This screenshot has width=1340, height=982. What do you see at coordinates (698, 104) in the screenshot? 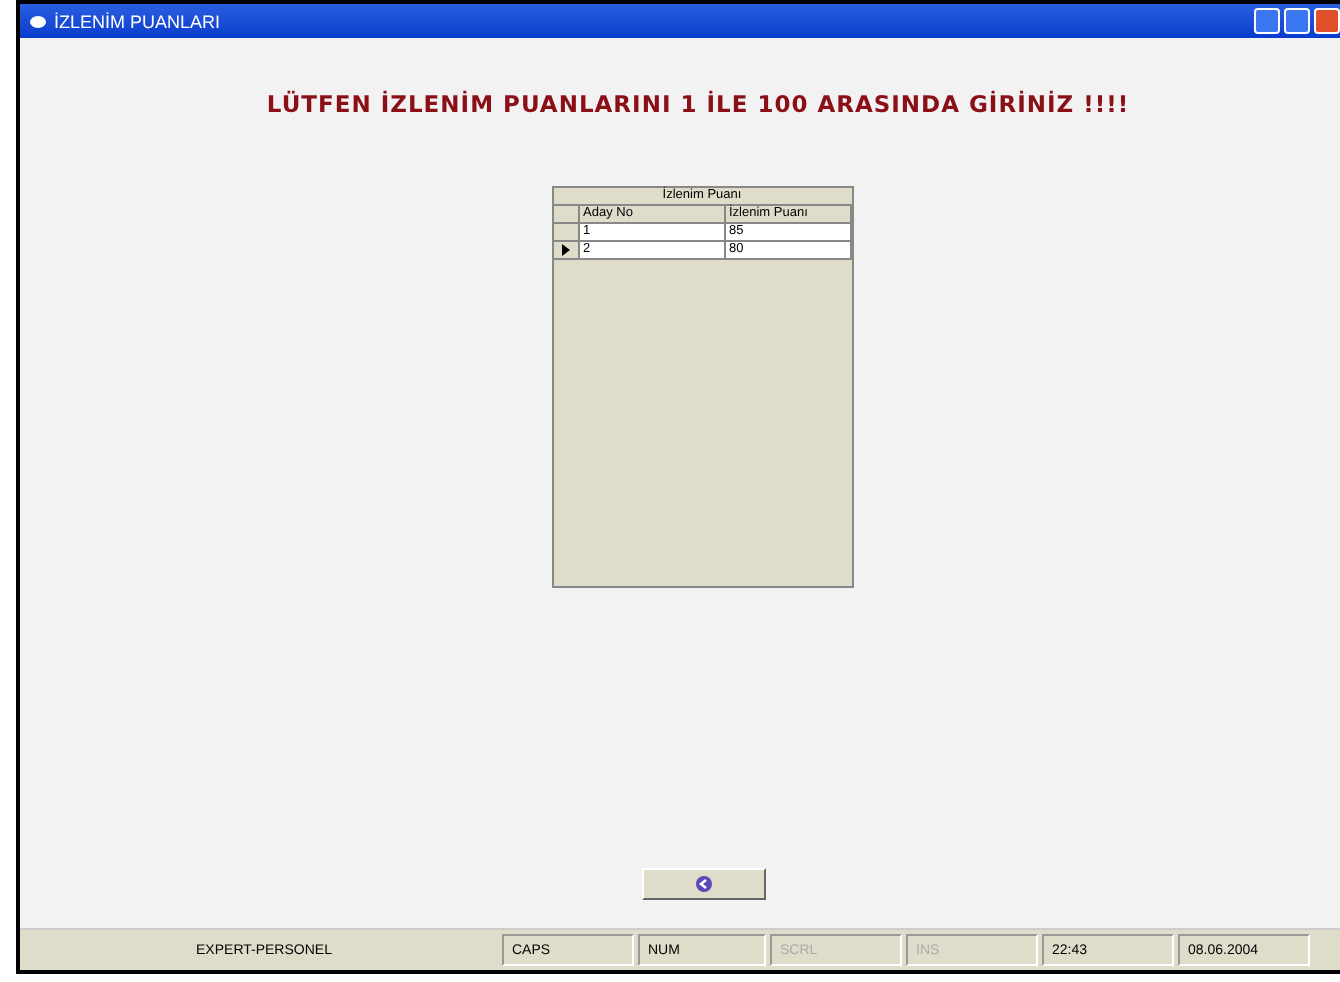
I see `instruction-heading: LÜTFEN İZLENİM PUANLARINI 1 İLE 100 ARASINDA GİRİNİZ !!!!` at bounding box center [698, 104].